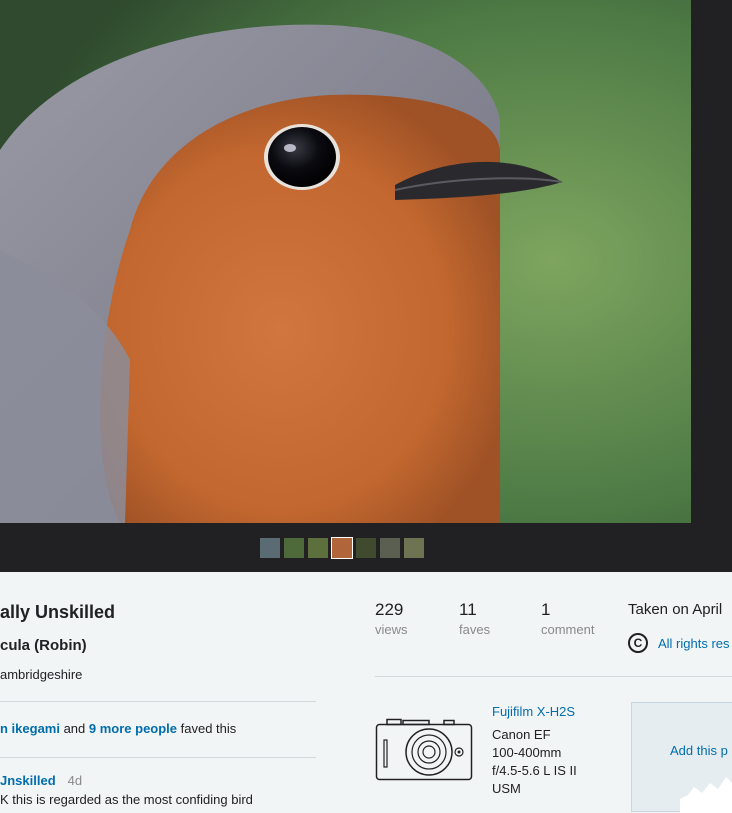 The image size is (732, 813). What do you see at coordinates (424, 749) in the screenshot?
I see `camera-icon` at bounding box center [424, 749].